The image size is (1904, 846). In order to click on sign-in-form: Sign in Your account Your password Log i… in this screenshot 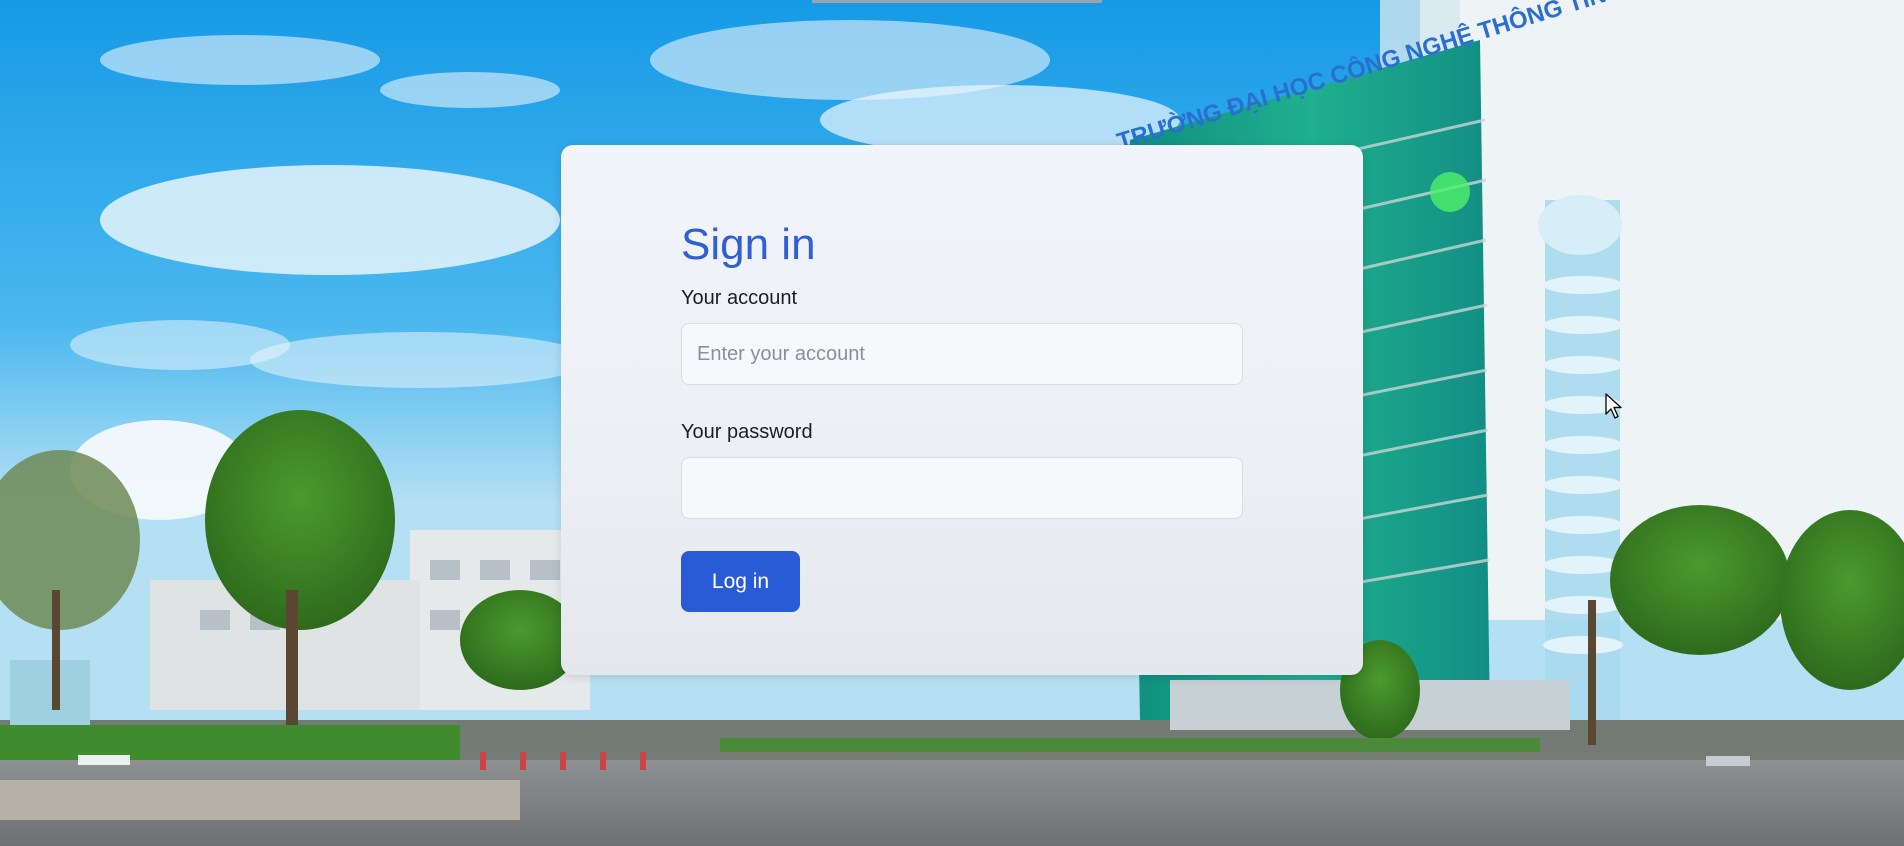, I will do `click(962, 414)`.